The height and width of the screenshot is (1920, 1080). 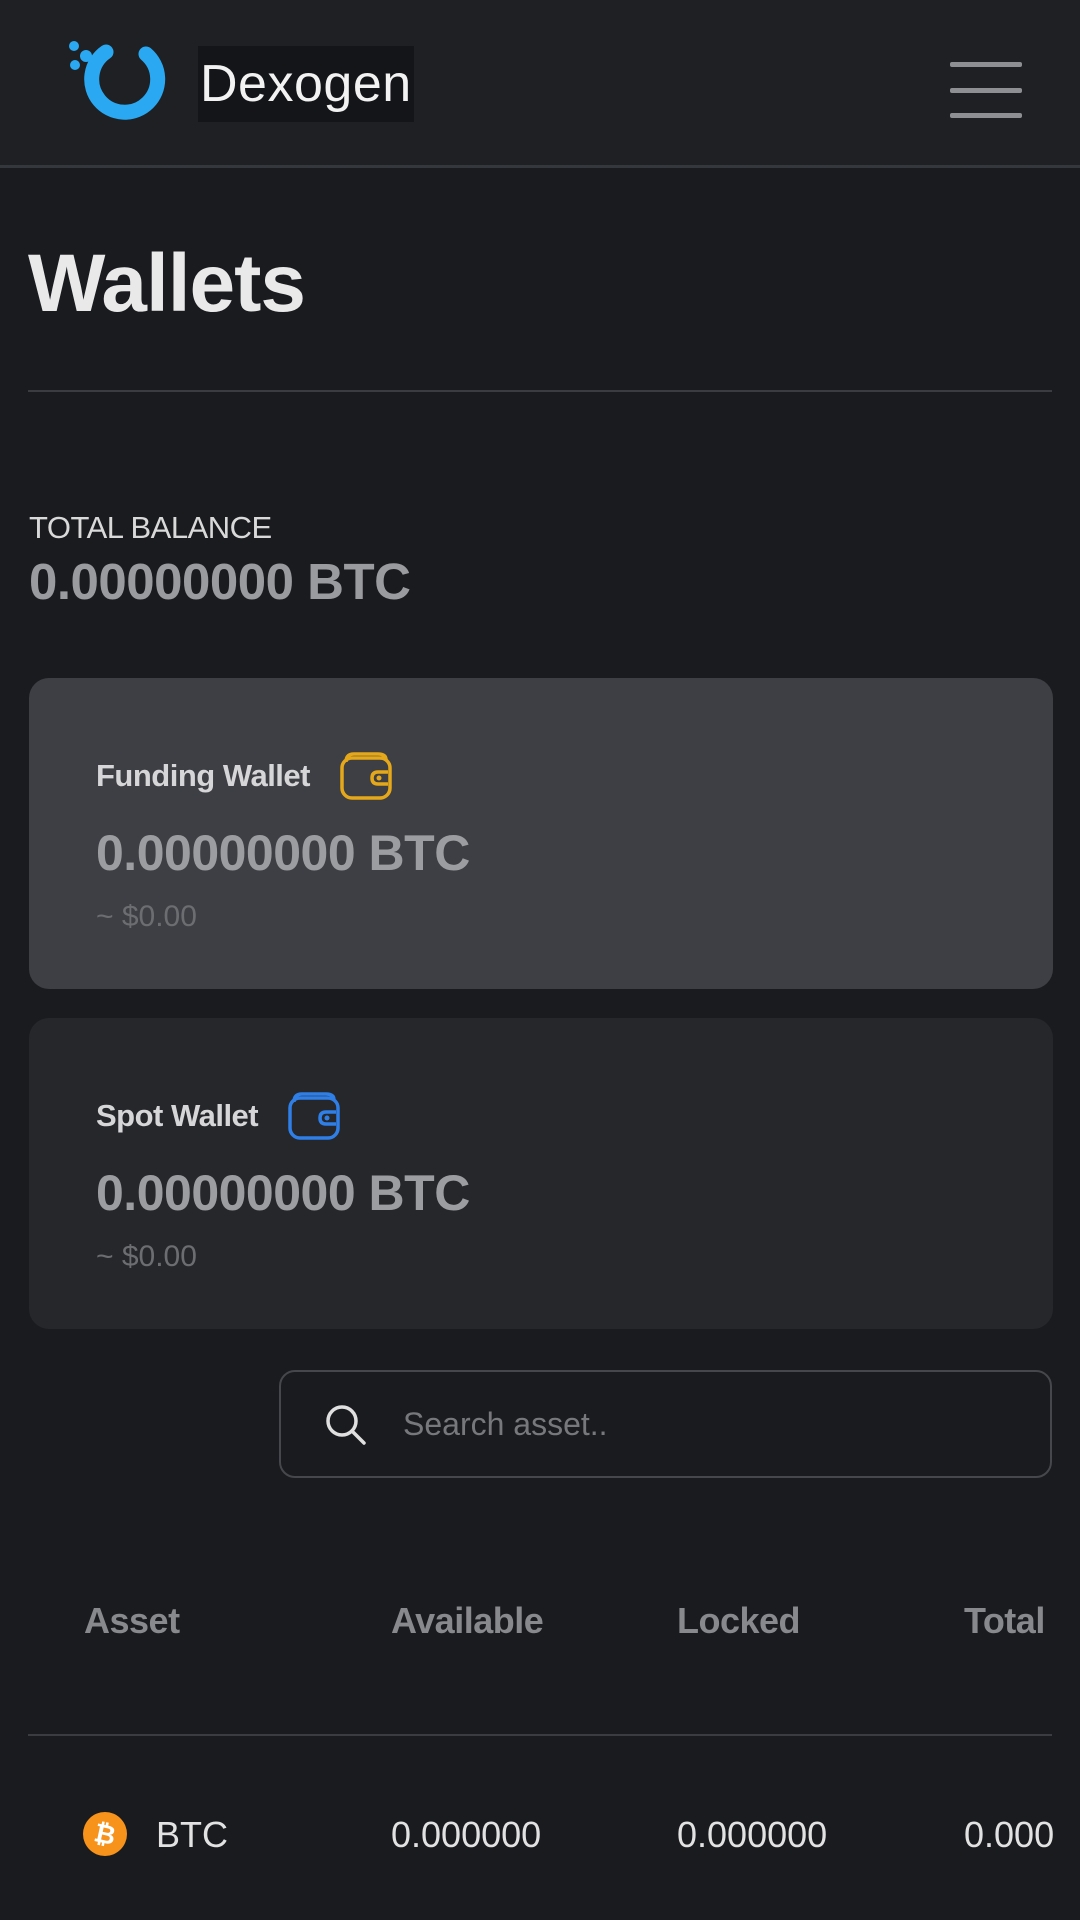 I want to click on total-balance-label: TOTAL BALANCE, so click(x=150, y=527).